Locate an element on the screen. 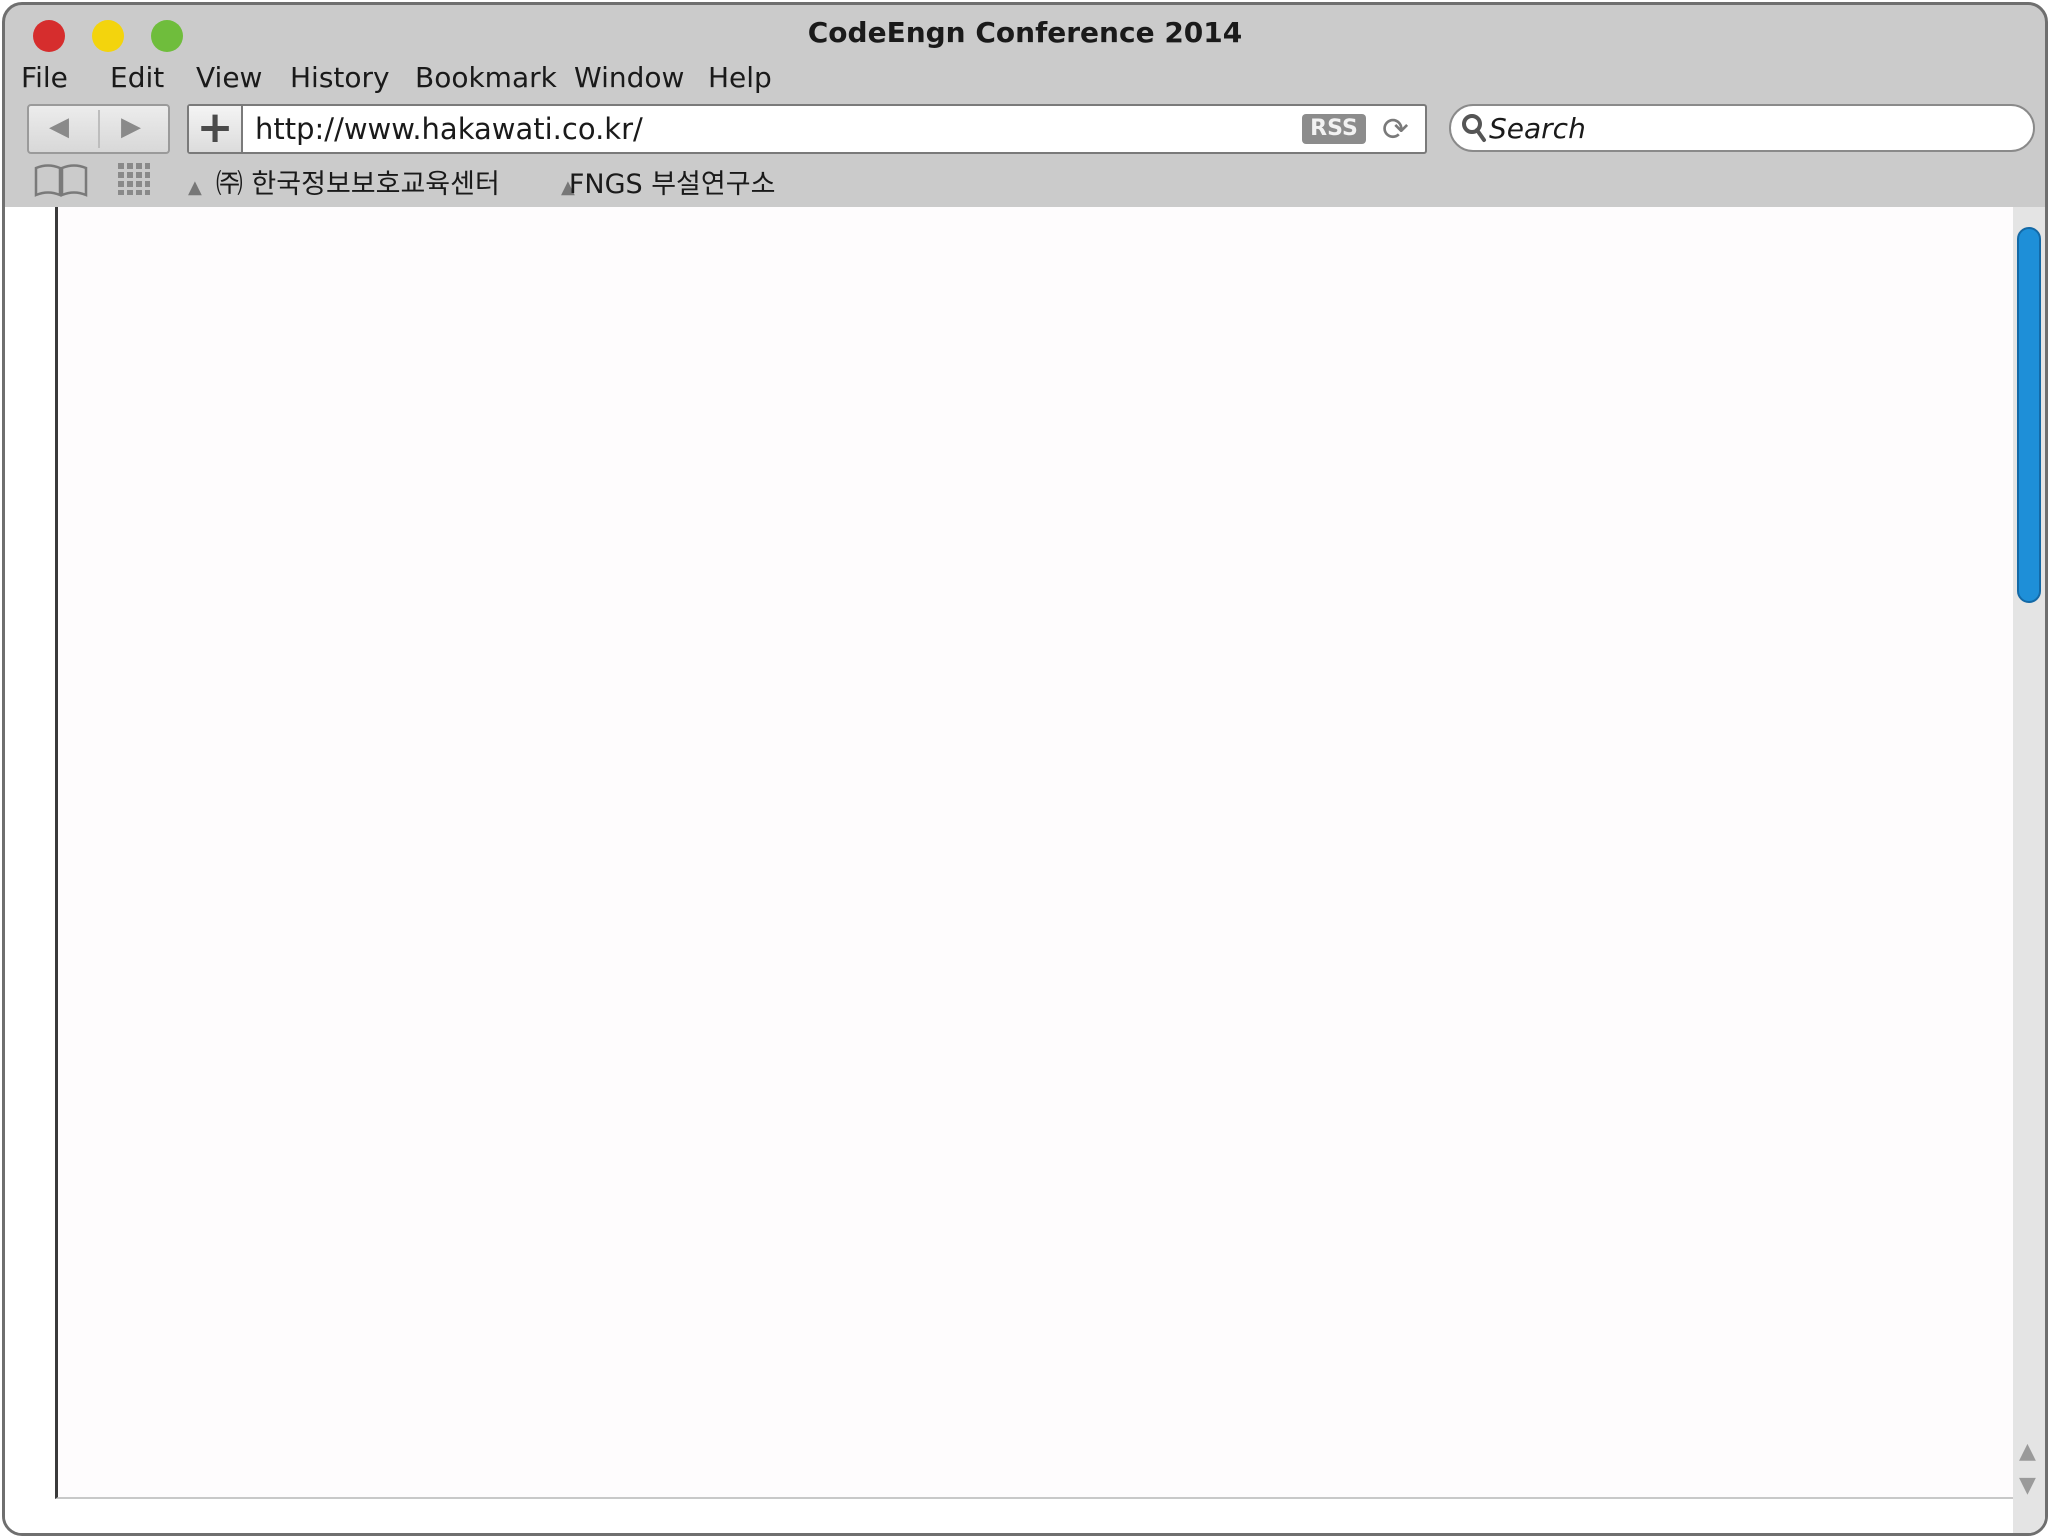 This screenshot has height=1536, width=2048. search-input is located at coordinates (1749, 128).